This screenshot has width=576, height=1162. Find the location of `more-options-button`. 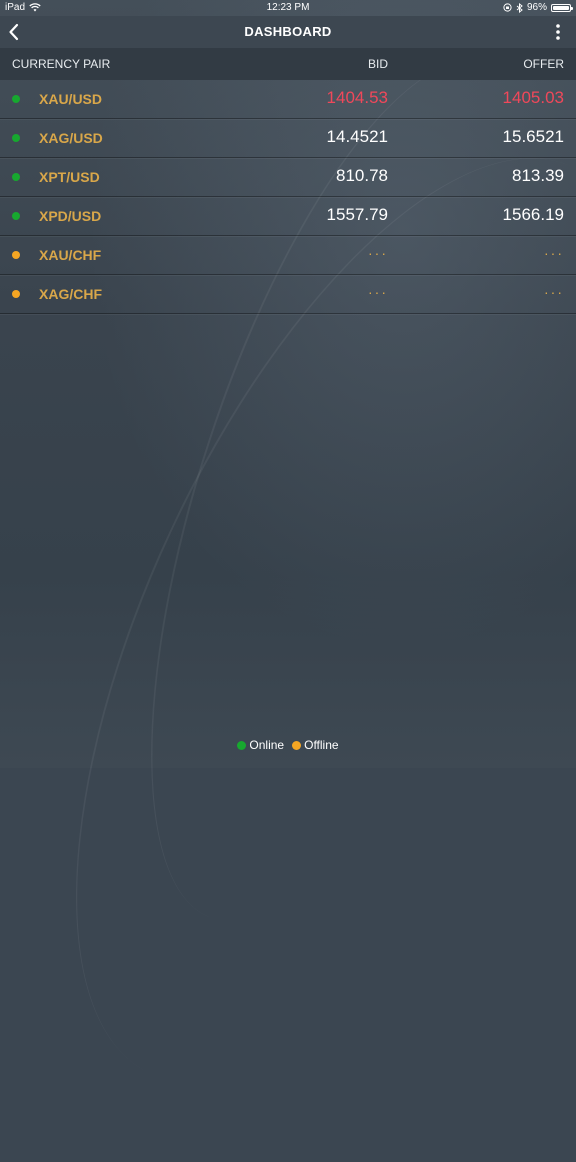

more-options-button is located at coordinates (558, 32).